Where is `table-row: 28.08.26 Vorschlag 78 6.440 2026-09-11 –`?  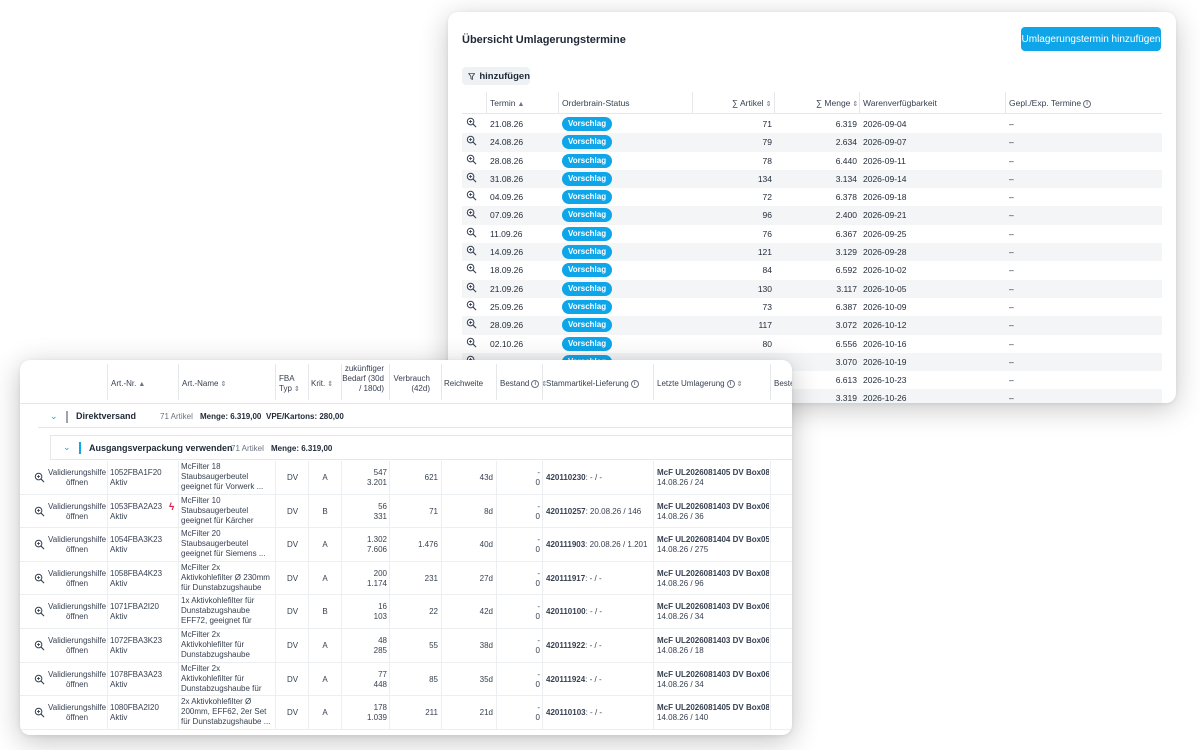 table-row: 28.08.26 Vorschlag 78 6.440 2026-09-11 – is located at coordinates (812, 161).